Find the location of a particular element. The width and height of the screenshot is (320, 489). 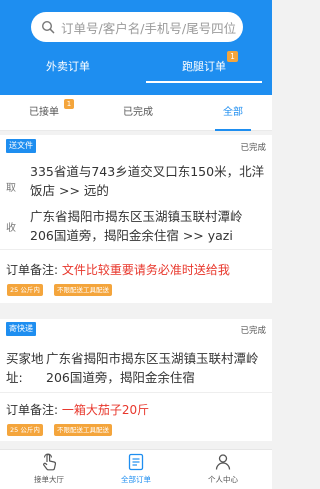

status-tab-bar: 已接单 1 已完成 全部 is located at coordinates (136, 113).